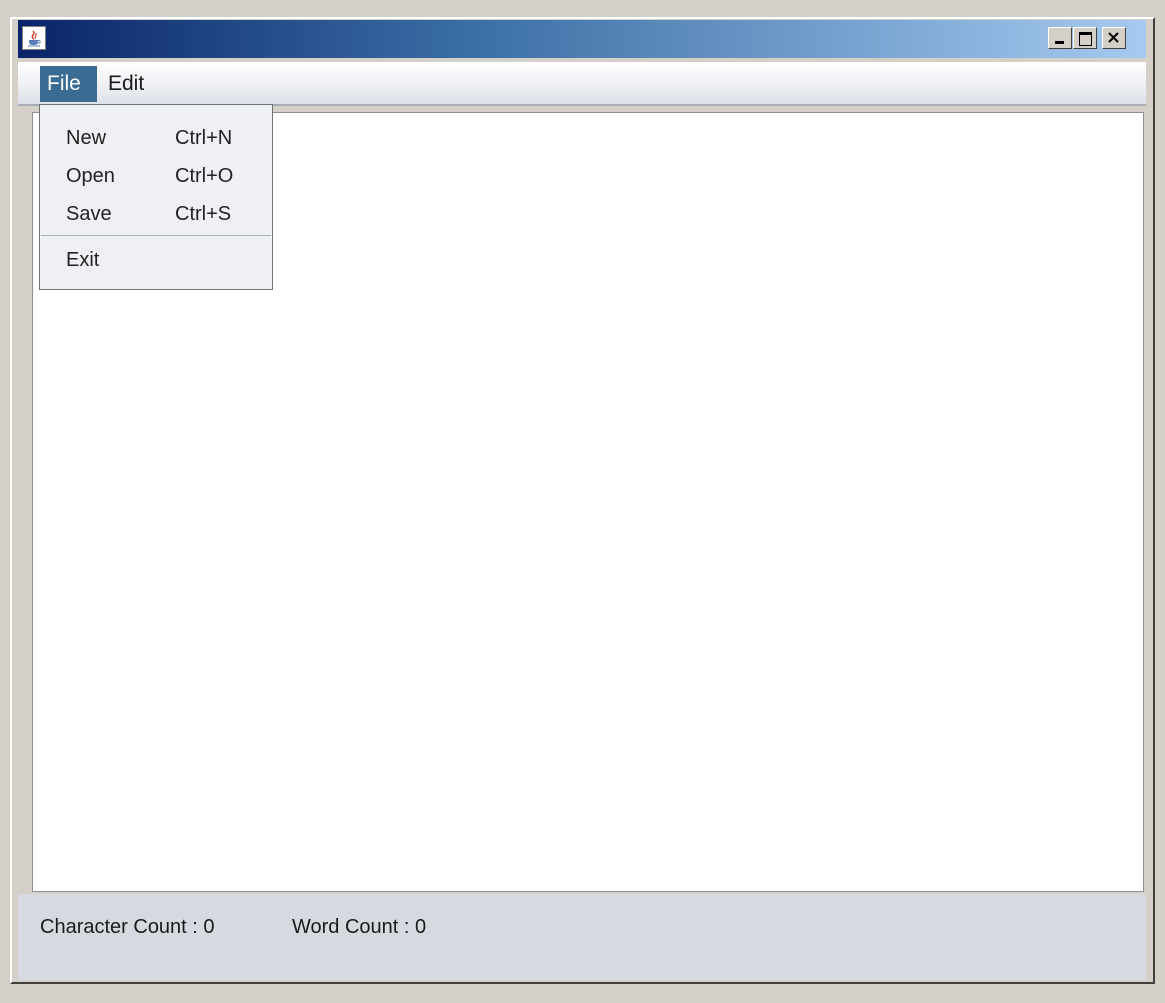 The image size is (1165, 1003). Describe the element at coordinates (1060, 38) in the screenshot. I see `minimize-button` at that location.